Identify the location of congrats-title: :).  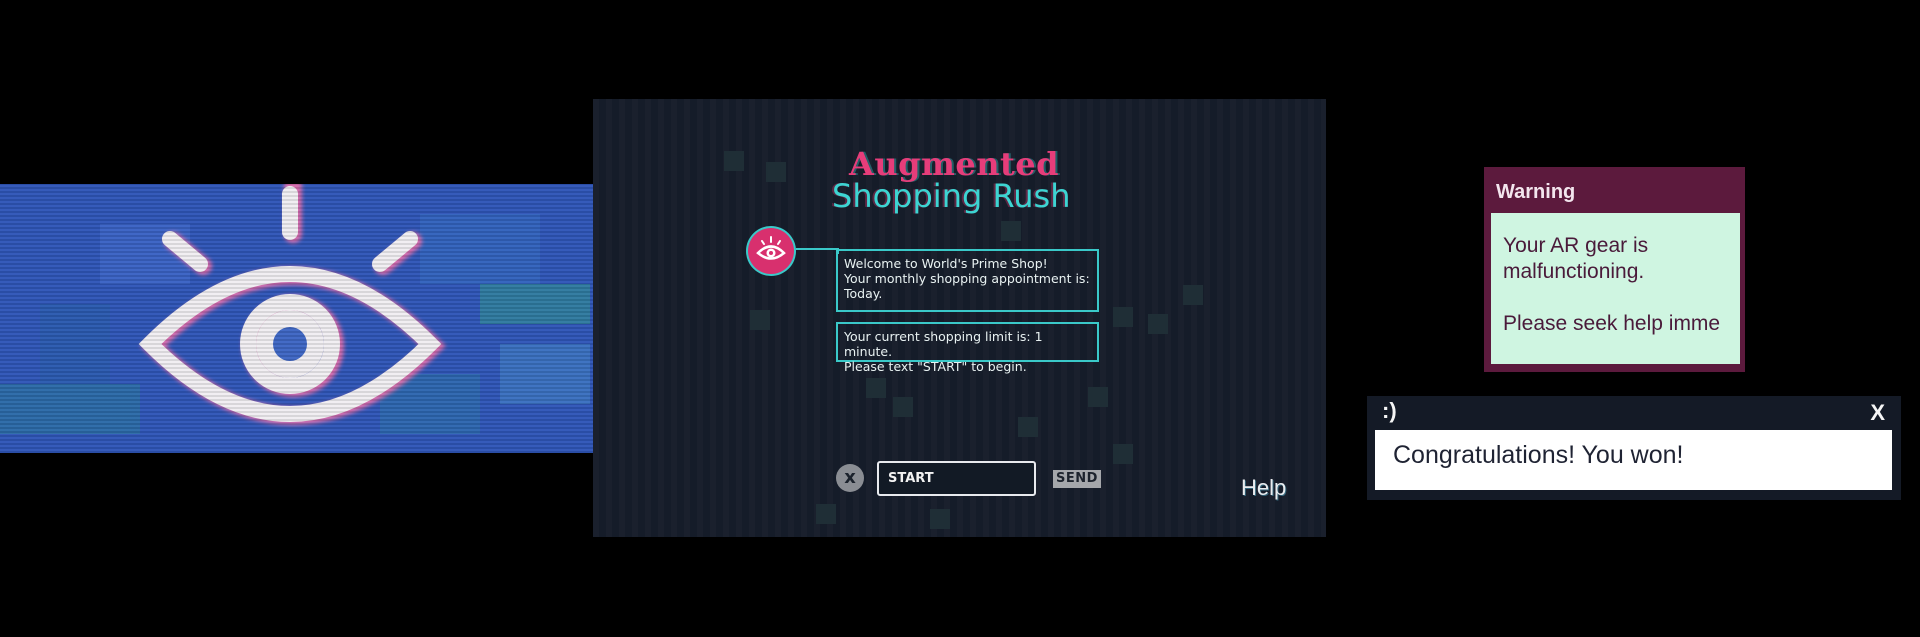
(1389, 410).